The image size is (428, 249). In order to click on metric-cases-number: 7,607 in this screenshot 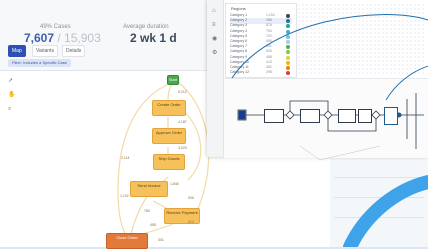, I will do `click(39, 38)`.